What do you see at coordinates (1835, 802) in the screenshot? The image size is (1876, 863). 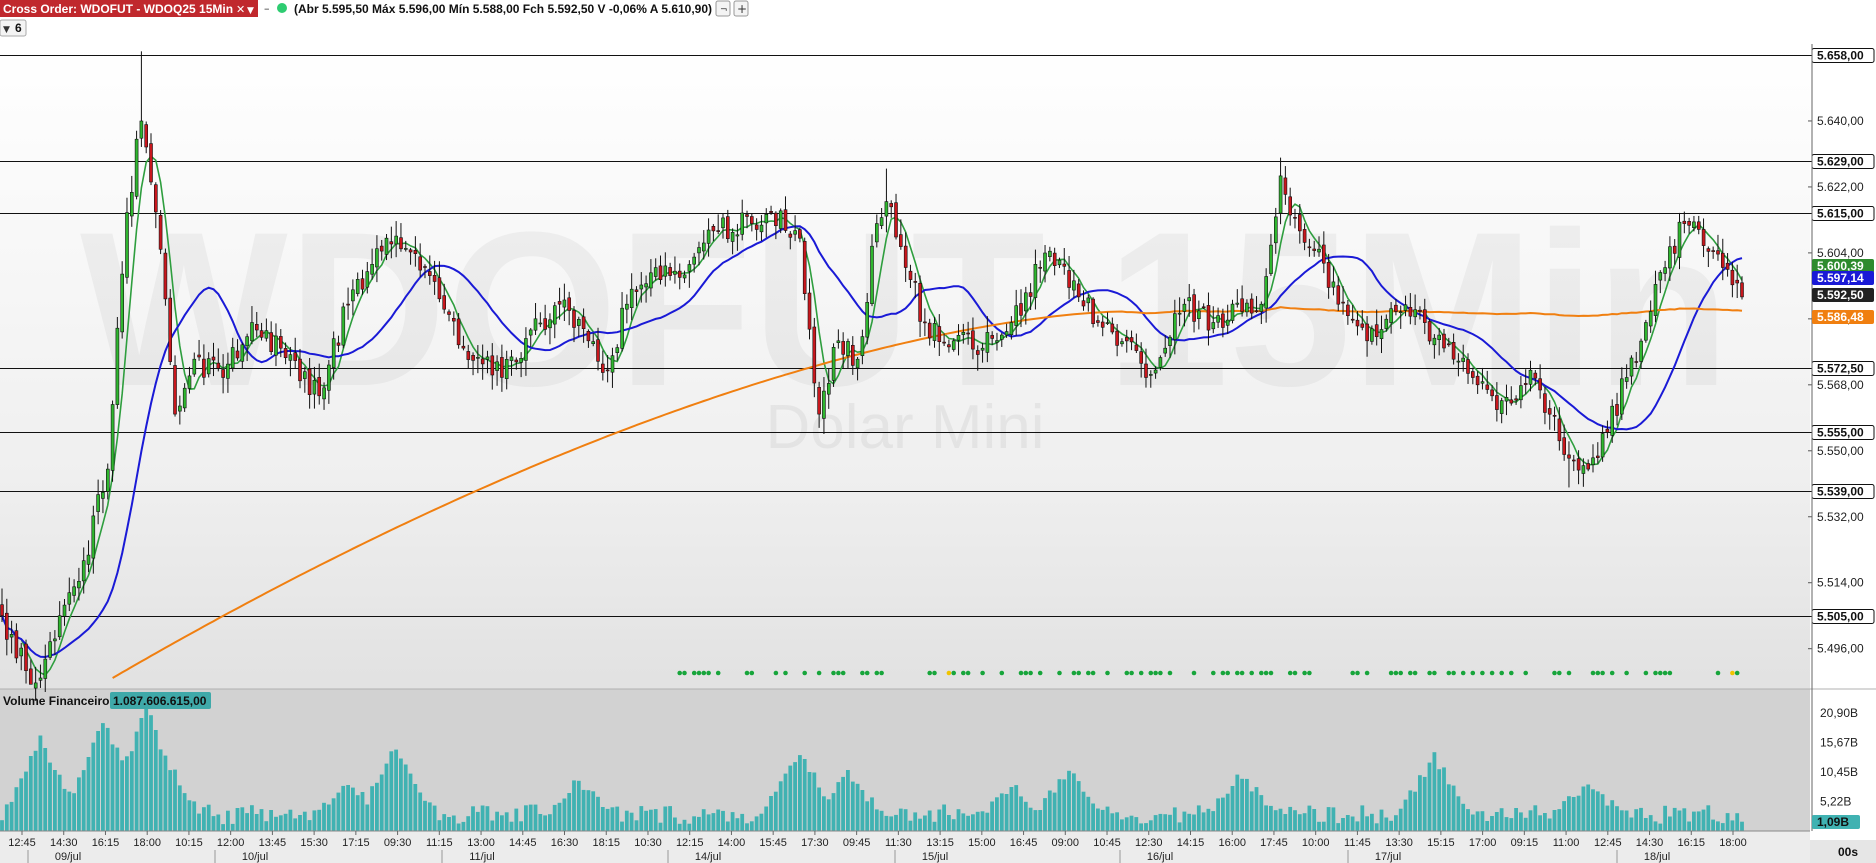 I see `volume-tick-label: 5,22B` at bounding box center [1835, 802].